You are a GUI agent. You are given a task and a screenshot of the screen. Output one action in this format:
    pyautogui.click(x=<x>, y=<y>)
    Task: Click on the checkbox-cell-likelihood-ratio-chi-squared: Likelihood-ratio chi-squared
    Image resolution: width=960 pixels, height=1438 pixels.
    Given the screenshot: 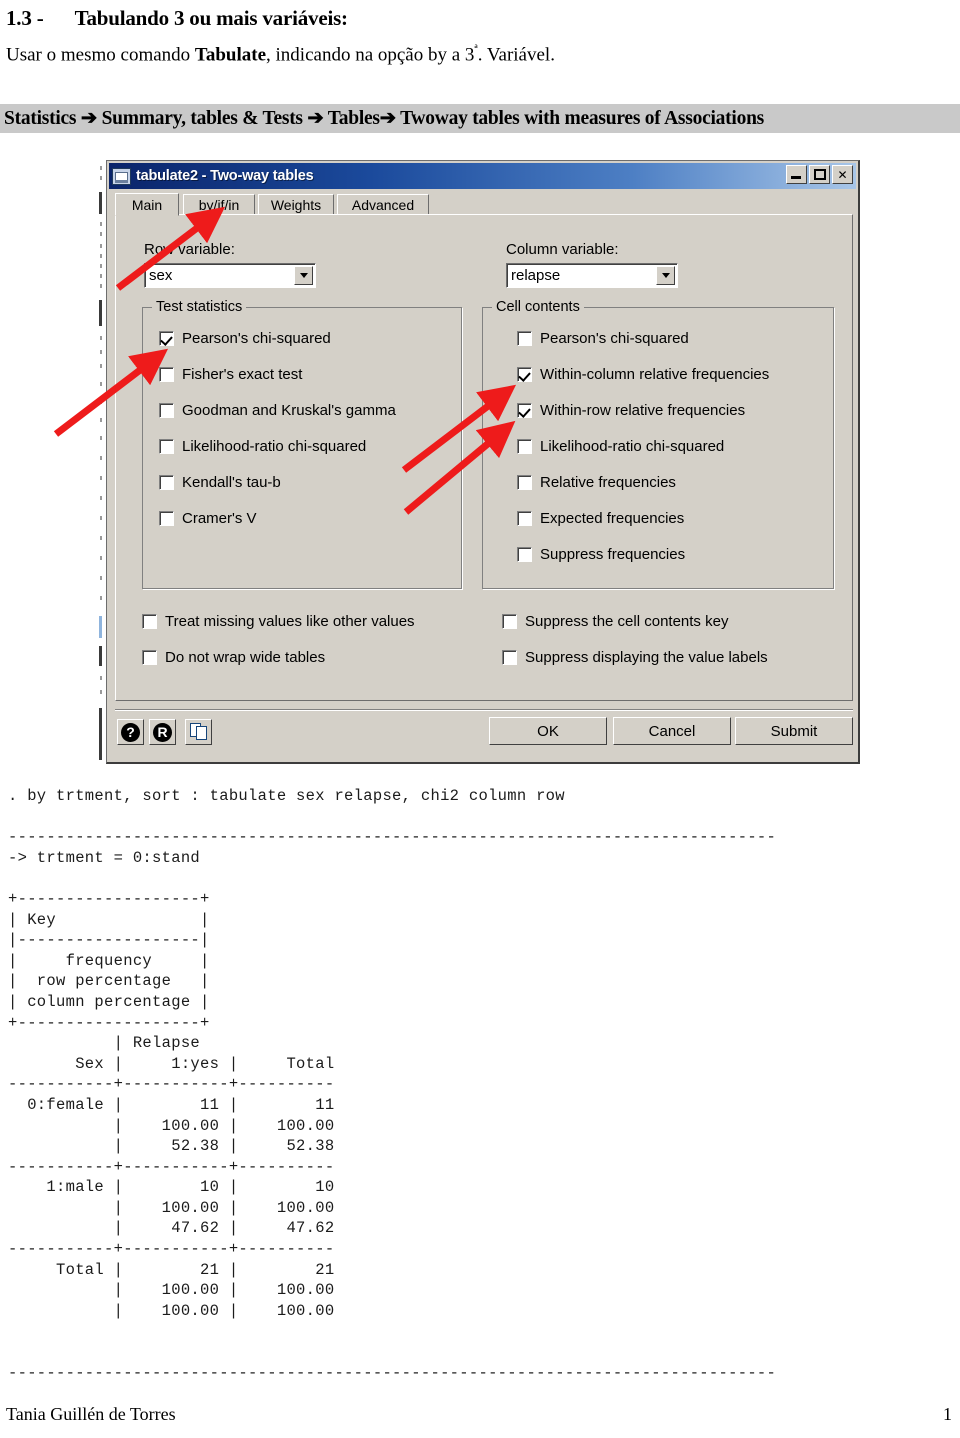 What is the action you would take?
    pyautogui.click(x=620, y=446)
    